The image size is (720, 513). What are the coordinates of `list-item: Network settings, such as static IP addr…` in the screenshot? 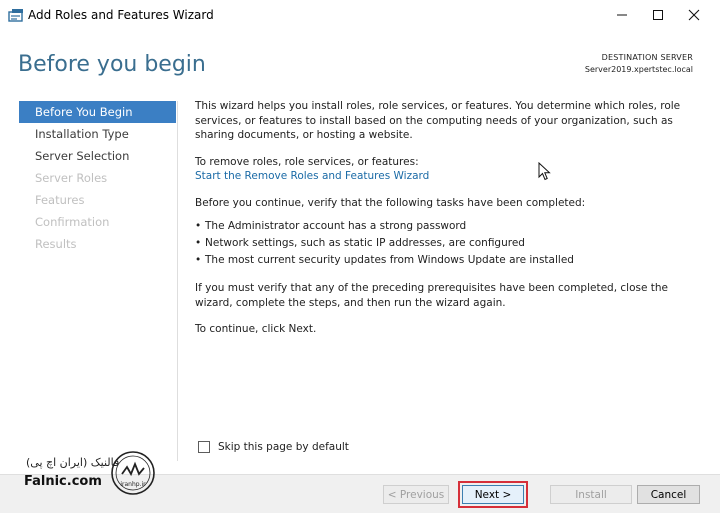 It's located at (447, 243).